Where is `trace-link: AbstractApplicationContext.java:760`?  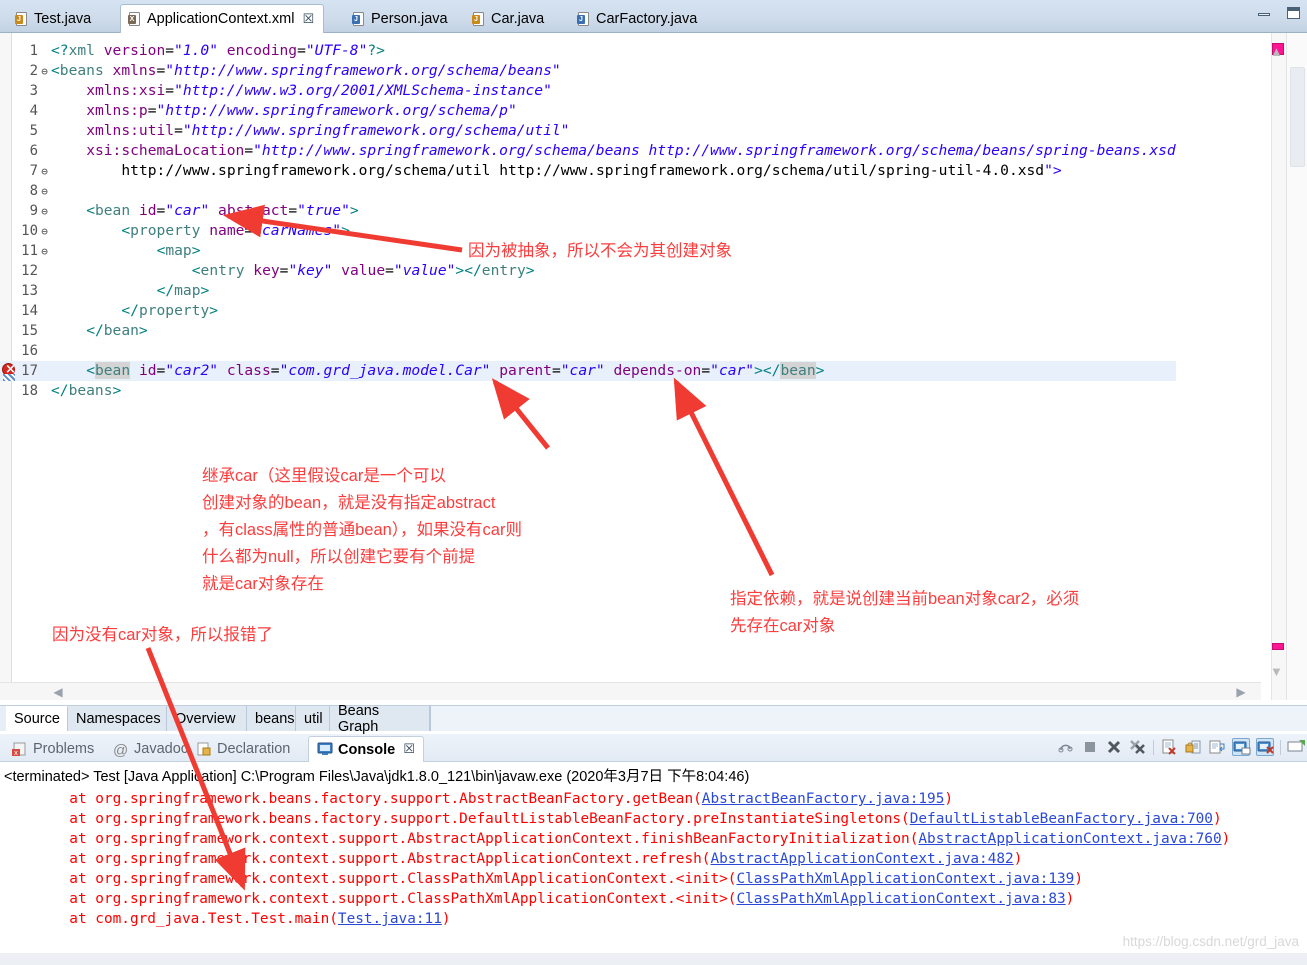
trace-link: AbstractApplicationContext.java:760 is located at coordinates (1069, 839).